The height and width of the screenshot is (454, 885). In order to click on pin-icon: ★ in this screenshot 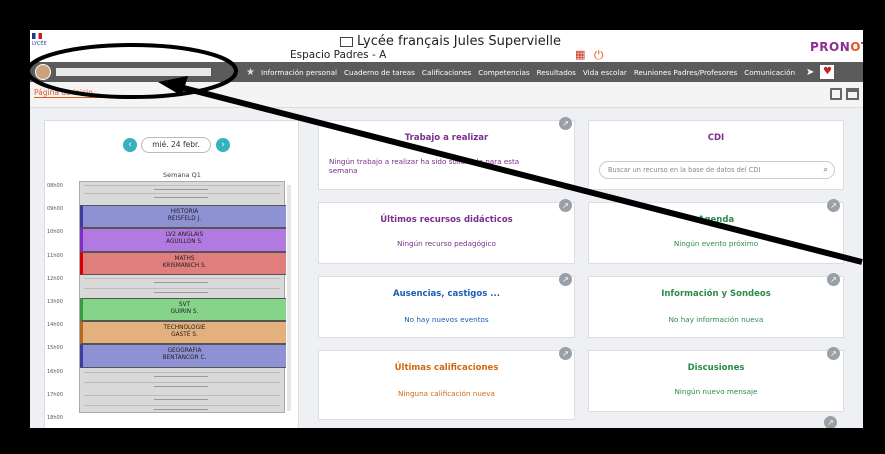, I will do `click(250, 72)`.